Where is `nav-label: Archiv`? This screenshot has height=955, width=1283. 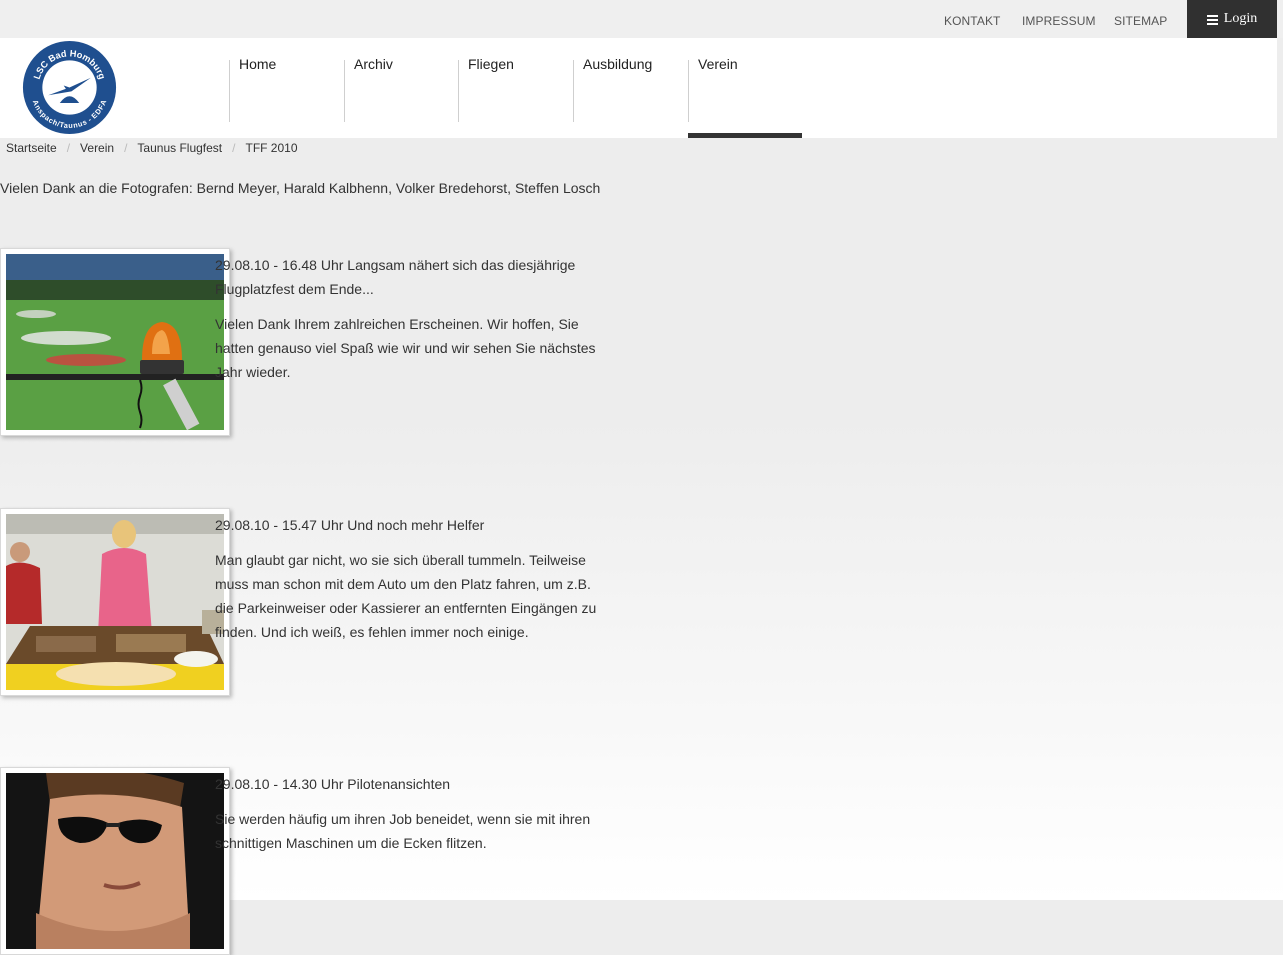
nav-label: Archiv is located at coordinates (373, 64).